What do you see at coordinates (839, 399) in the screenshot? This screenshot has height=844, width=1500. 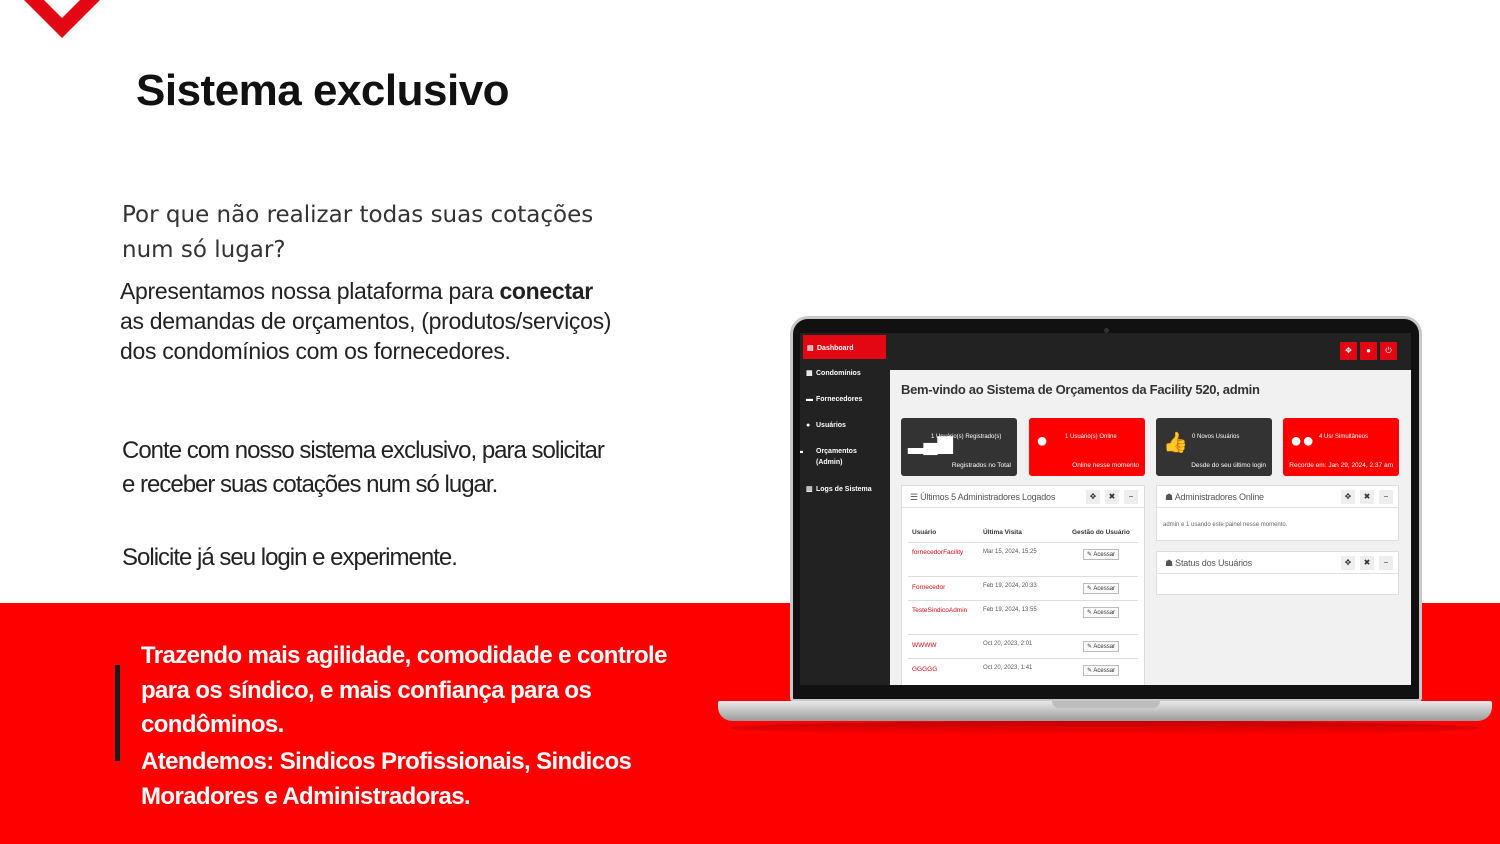 I see `sidebar-item-label: Fornecedores` at bounding box center [839, 399].